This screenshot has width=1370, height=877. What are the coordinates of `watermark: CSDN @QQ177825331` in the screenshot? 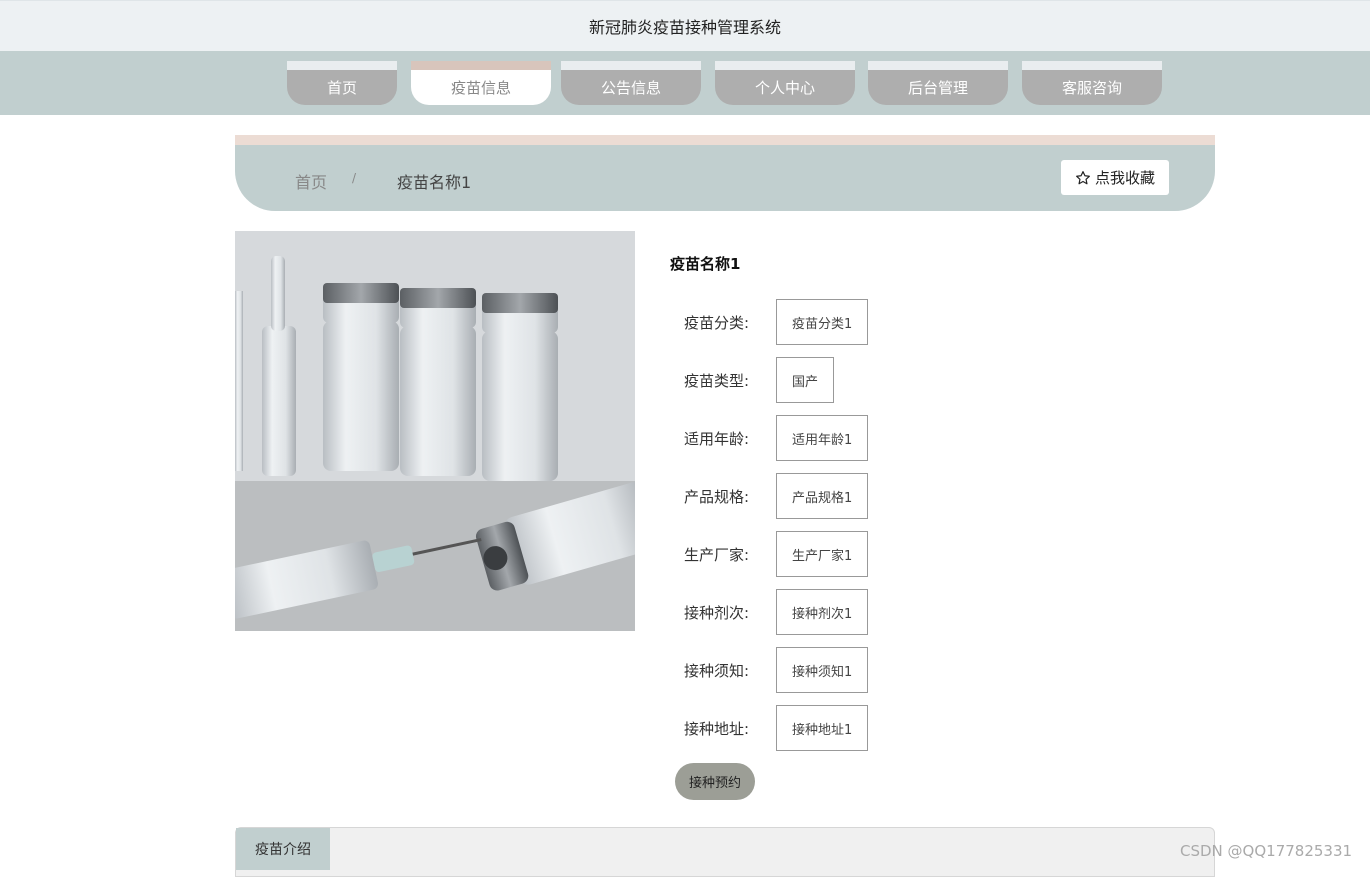 It's located at (1266, 851).